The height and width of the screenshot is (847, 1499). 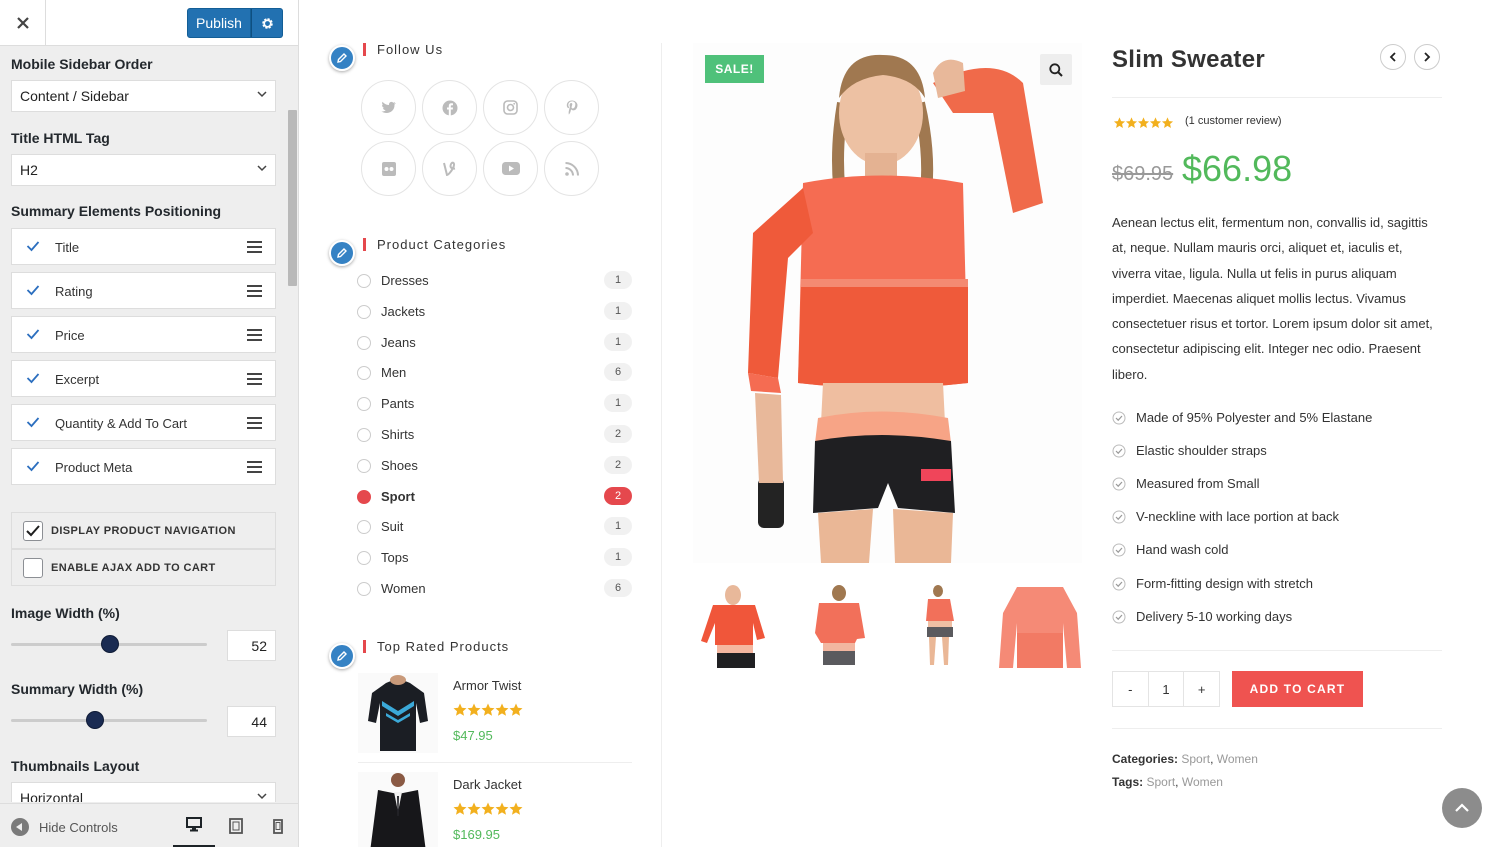 I want to click on quantity-input: 1, so click(x=1166, y=689).